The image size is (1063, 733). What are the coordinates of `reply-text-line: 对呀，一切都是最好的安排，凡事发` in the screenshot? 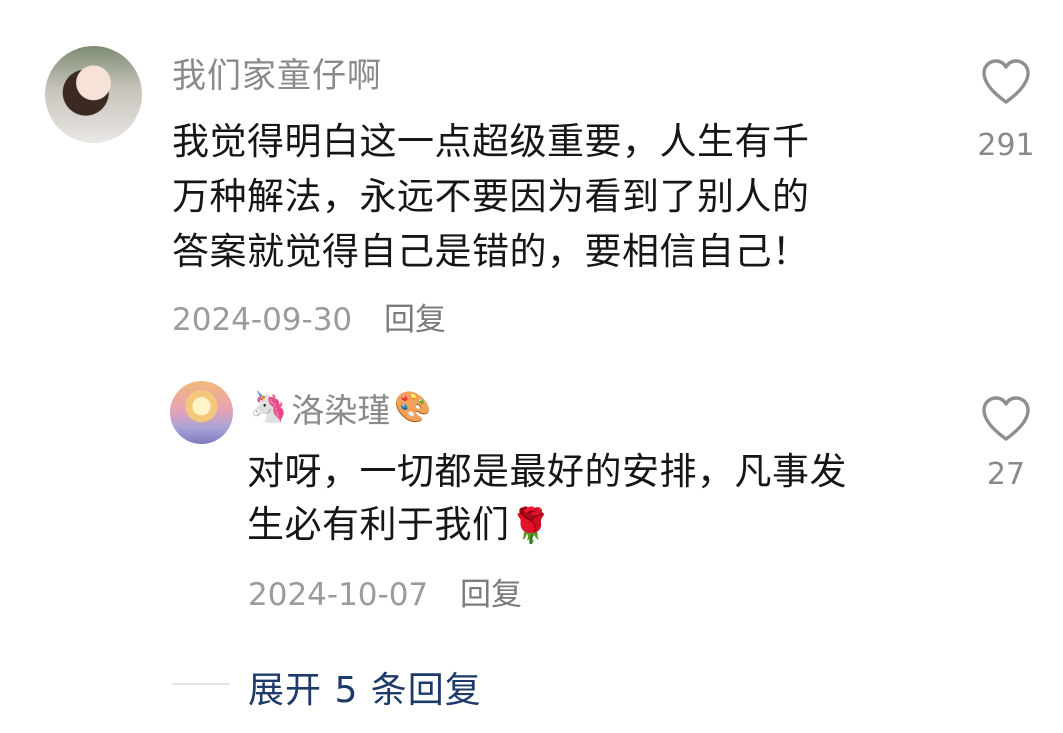 It's located at (547, 471).